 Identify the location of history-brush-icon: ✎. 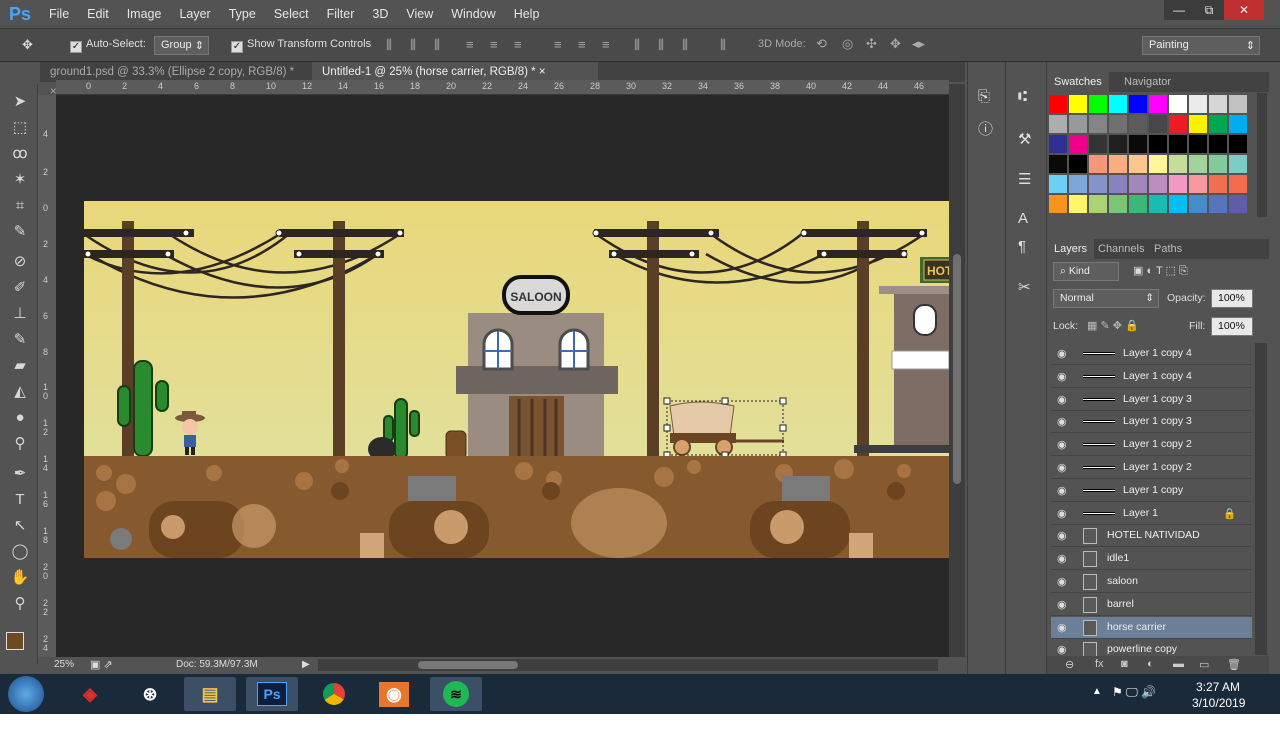
(20, 340).